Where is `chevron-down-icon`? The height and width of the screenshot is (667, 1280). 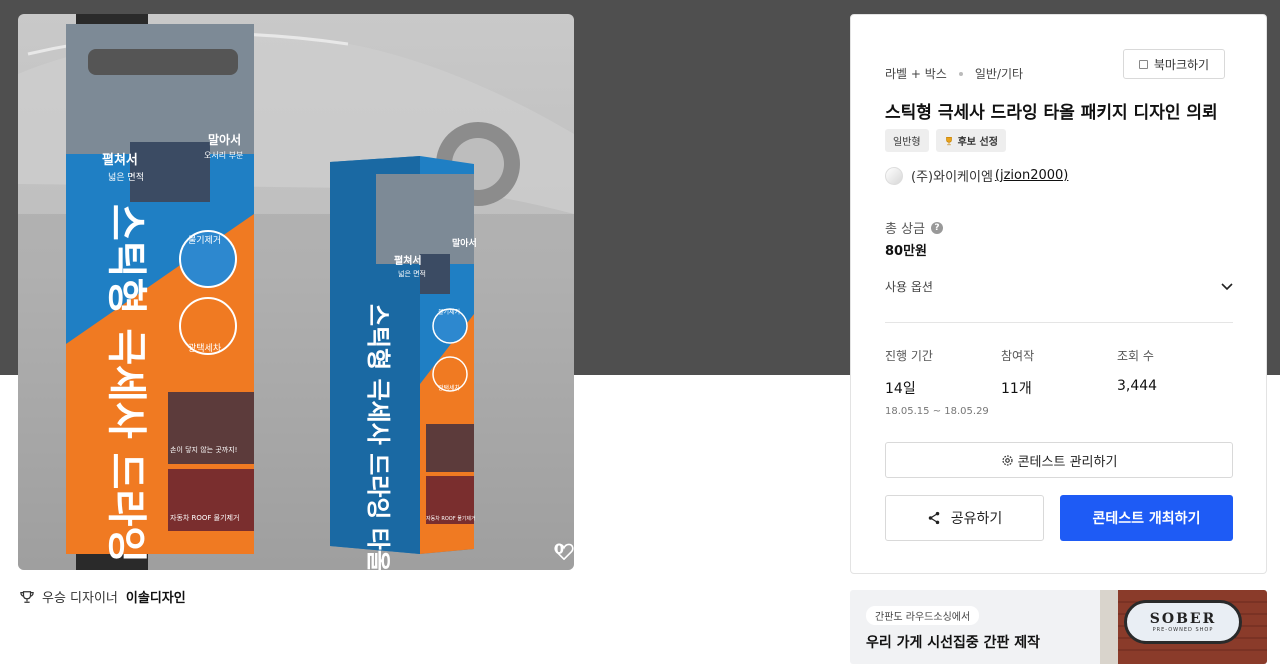 chevron-down-icon is located at coordinates (1227, 286).